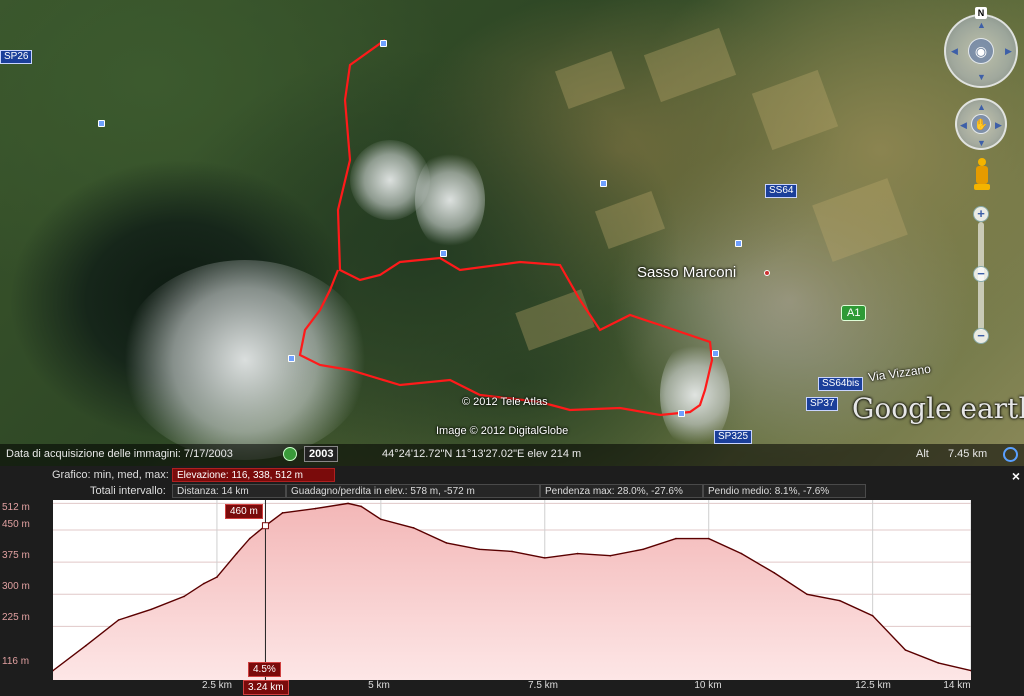 This screenshot has width=1024, height=696. What do you see at coordinates (822, 404) in the screenshot?
I see `road-label-sp37: SP37` at bounding box center [822, 404].